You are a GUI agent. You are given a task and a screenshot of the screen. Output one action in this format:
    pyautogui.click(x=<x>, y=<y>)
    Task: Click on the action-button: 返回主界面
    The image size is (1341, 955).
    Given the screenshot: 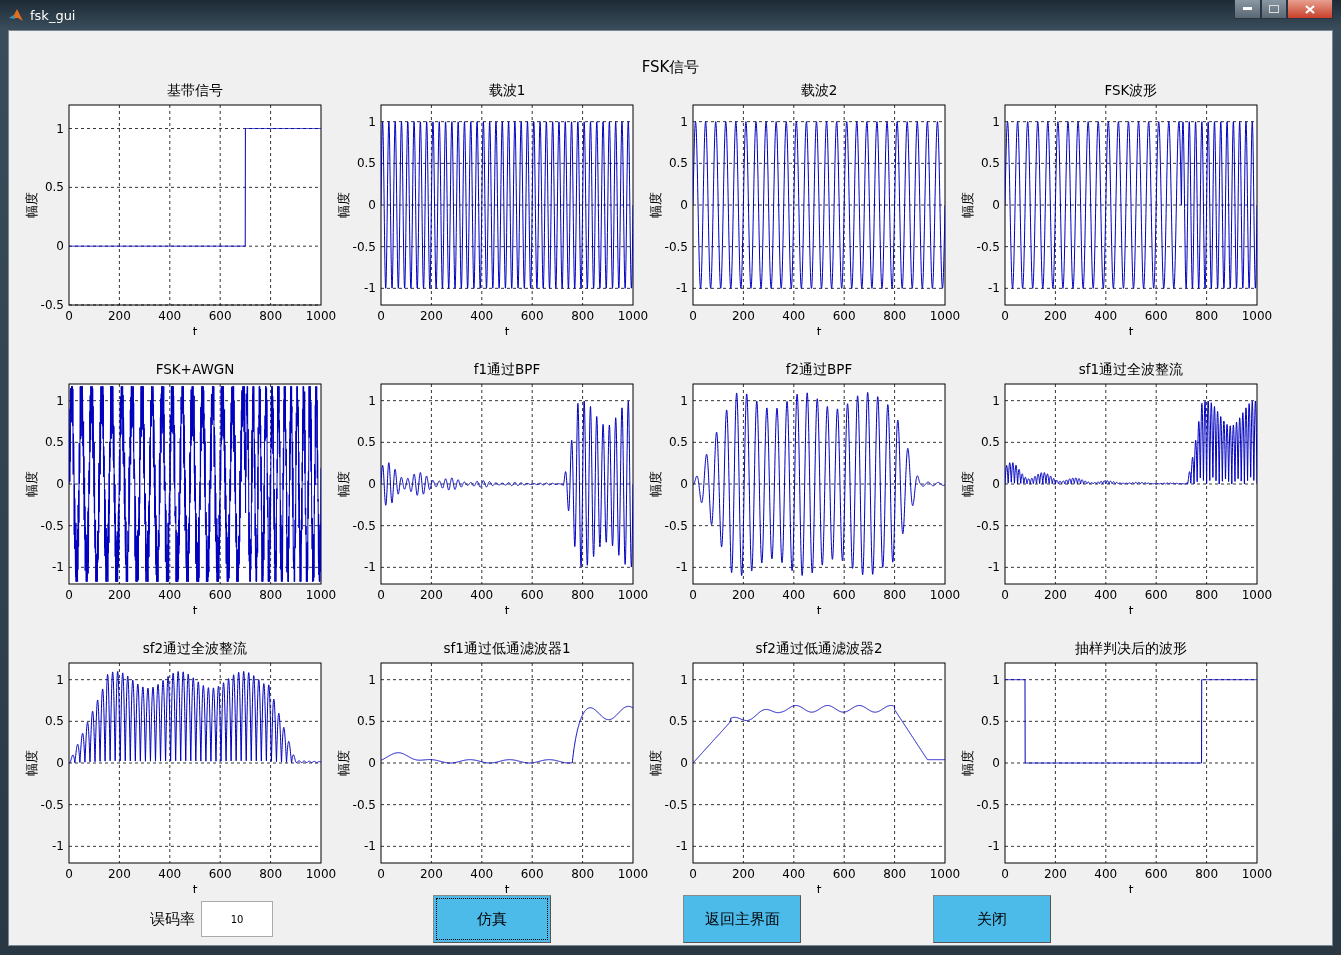 What is the action you would take?
    pyautogui.click(x=742, y=919)
    